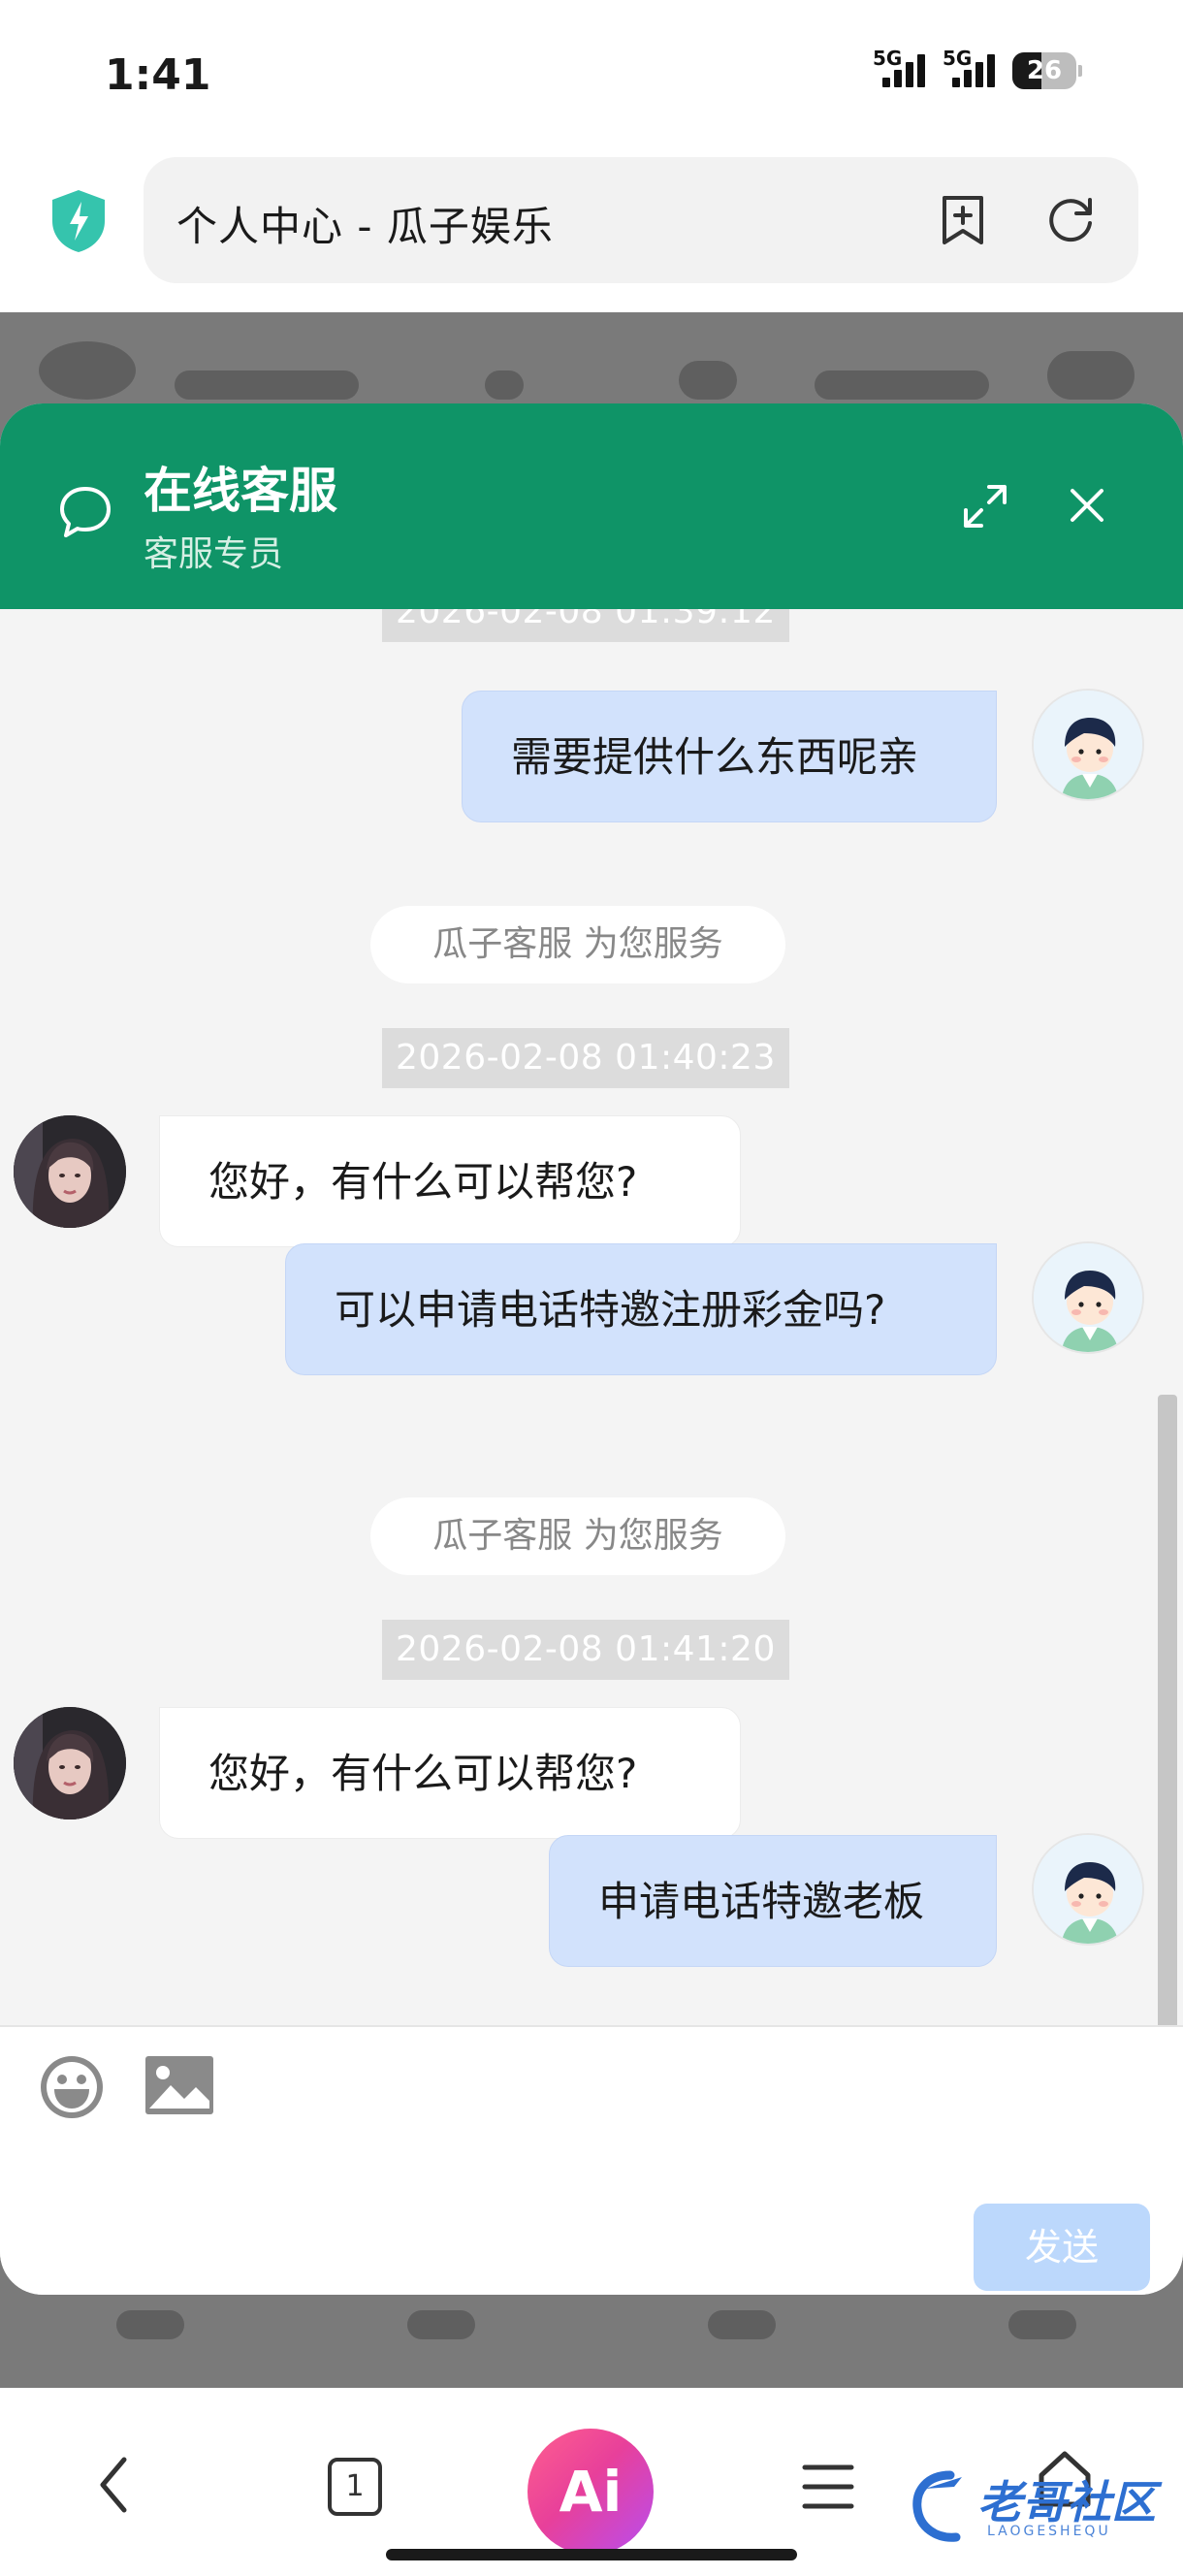 The height and width of the screenshot is (2576, 1183). What do you see at coordinates (1066, 2502) in the screenshot?
I see `watermark-text: 老哥社区` at bounding box center [1066, 2502].